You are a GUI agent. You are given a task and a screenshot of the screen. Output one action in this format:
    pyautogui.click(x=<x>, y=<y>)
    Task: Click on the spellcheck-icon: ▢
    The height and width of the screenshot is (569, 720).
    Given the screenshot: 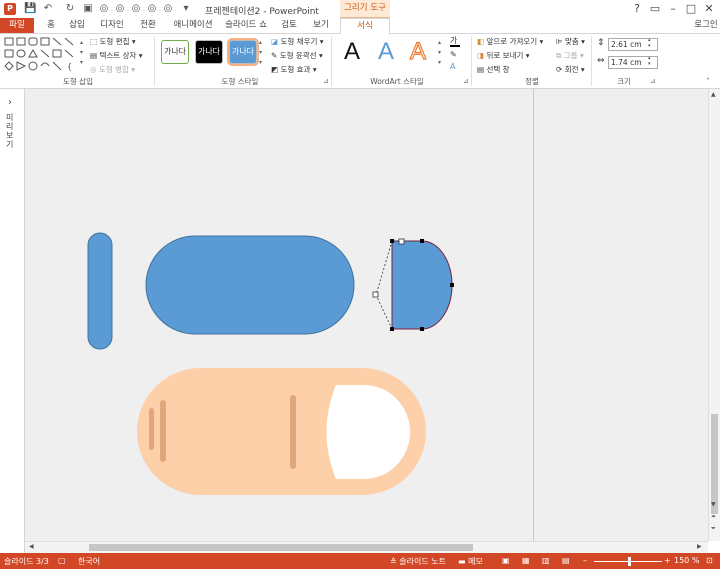 What is the action you would take?
    pyautogui.click(x=62, y=560)
    